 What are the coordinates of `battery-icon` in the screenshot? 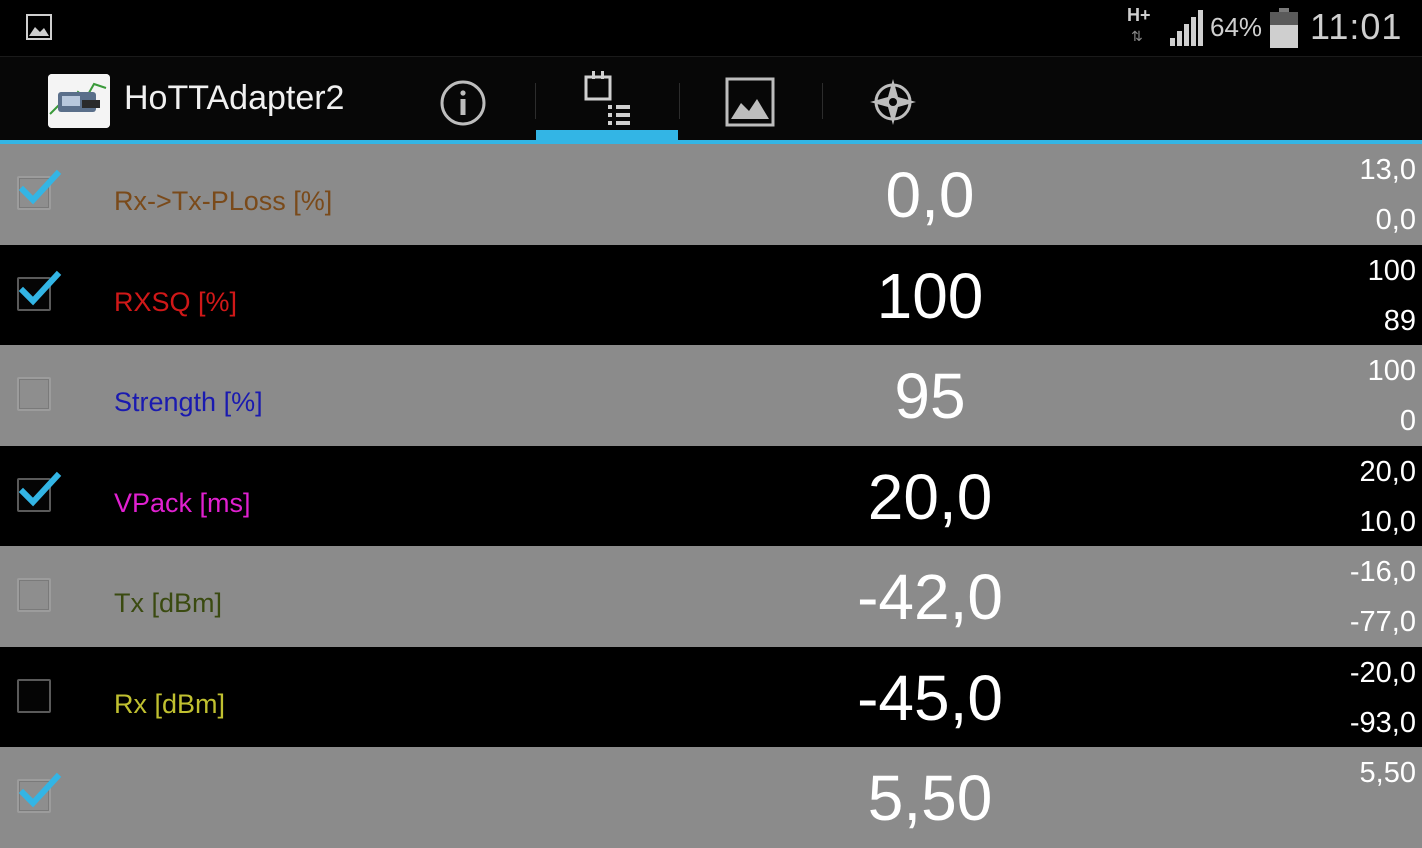 It's located at (1284, 28).